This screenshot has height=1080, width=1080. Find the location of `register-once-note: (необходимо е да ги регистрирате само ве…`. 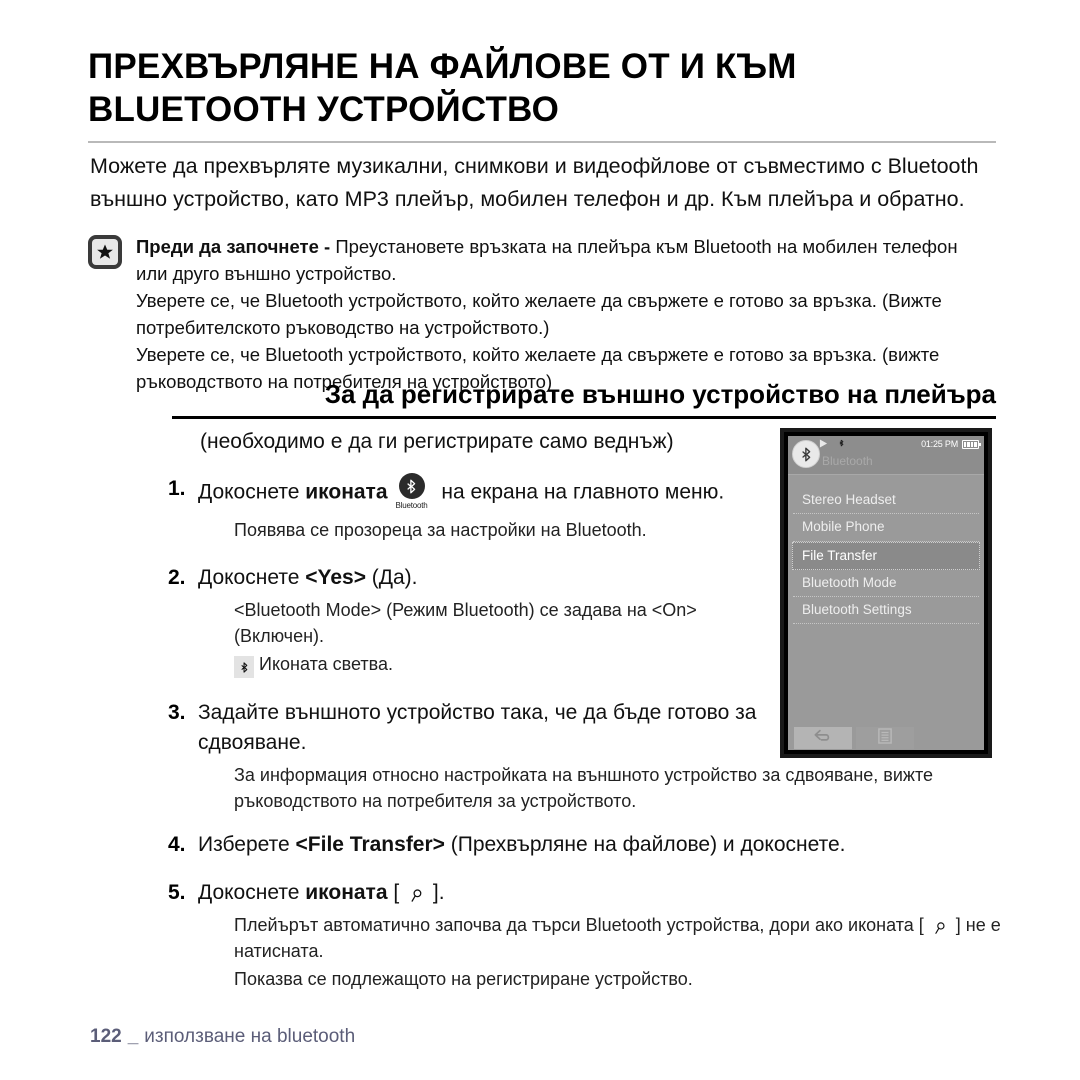

register-once-note: (необходимо е да ги регистрирате само ве… is located at coordinates (437, 441).